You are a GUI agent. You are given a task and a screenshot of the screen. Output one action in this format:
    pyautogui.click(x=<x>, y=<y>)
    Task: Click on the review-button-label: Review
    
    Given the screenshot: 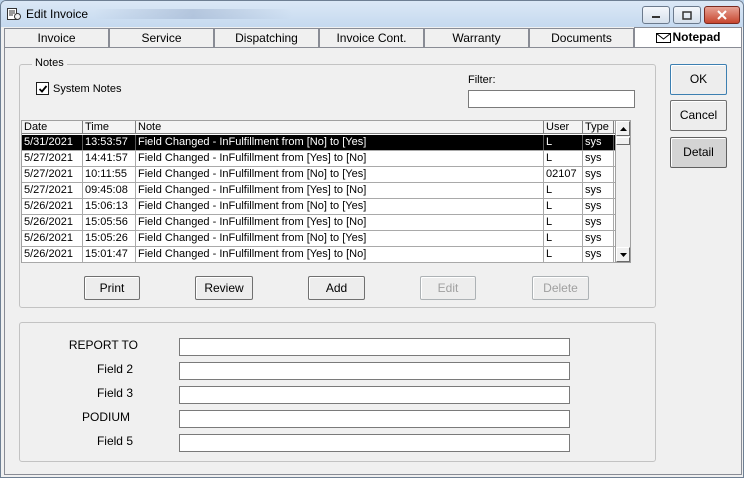 What is the action you would take?
    pyautogui.click(x=224, y=288)
    